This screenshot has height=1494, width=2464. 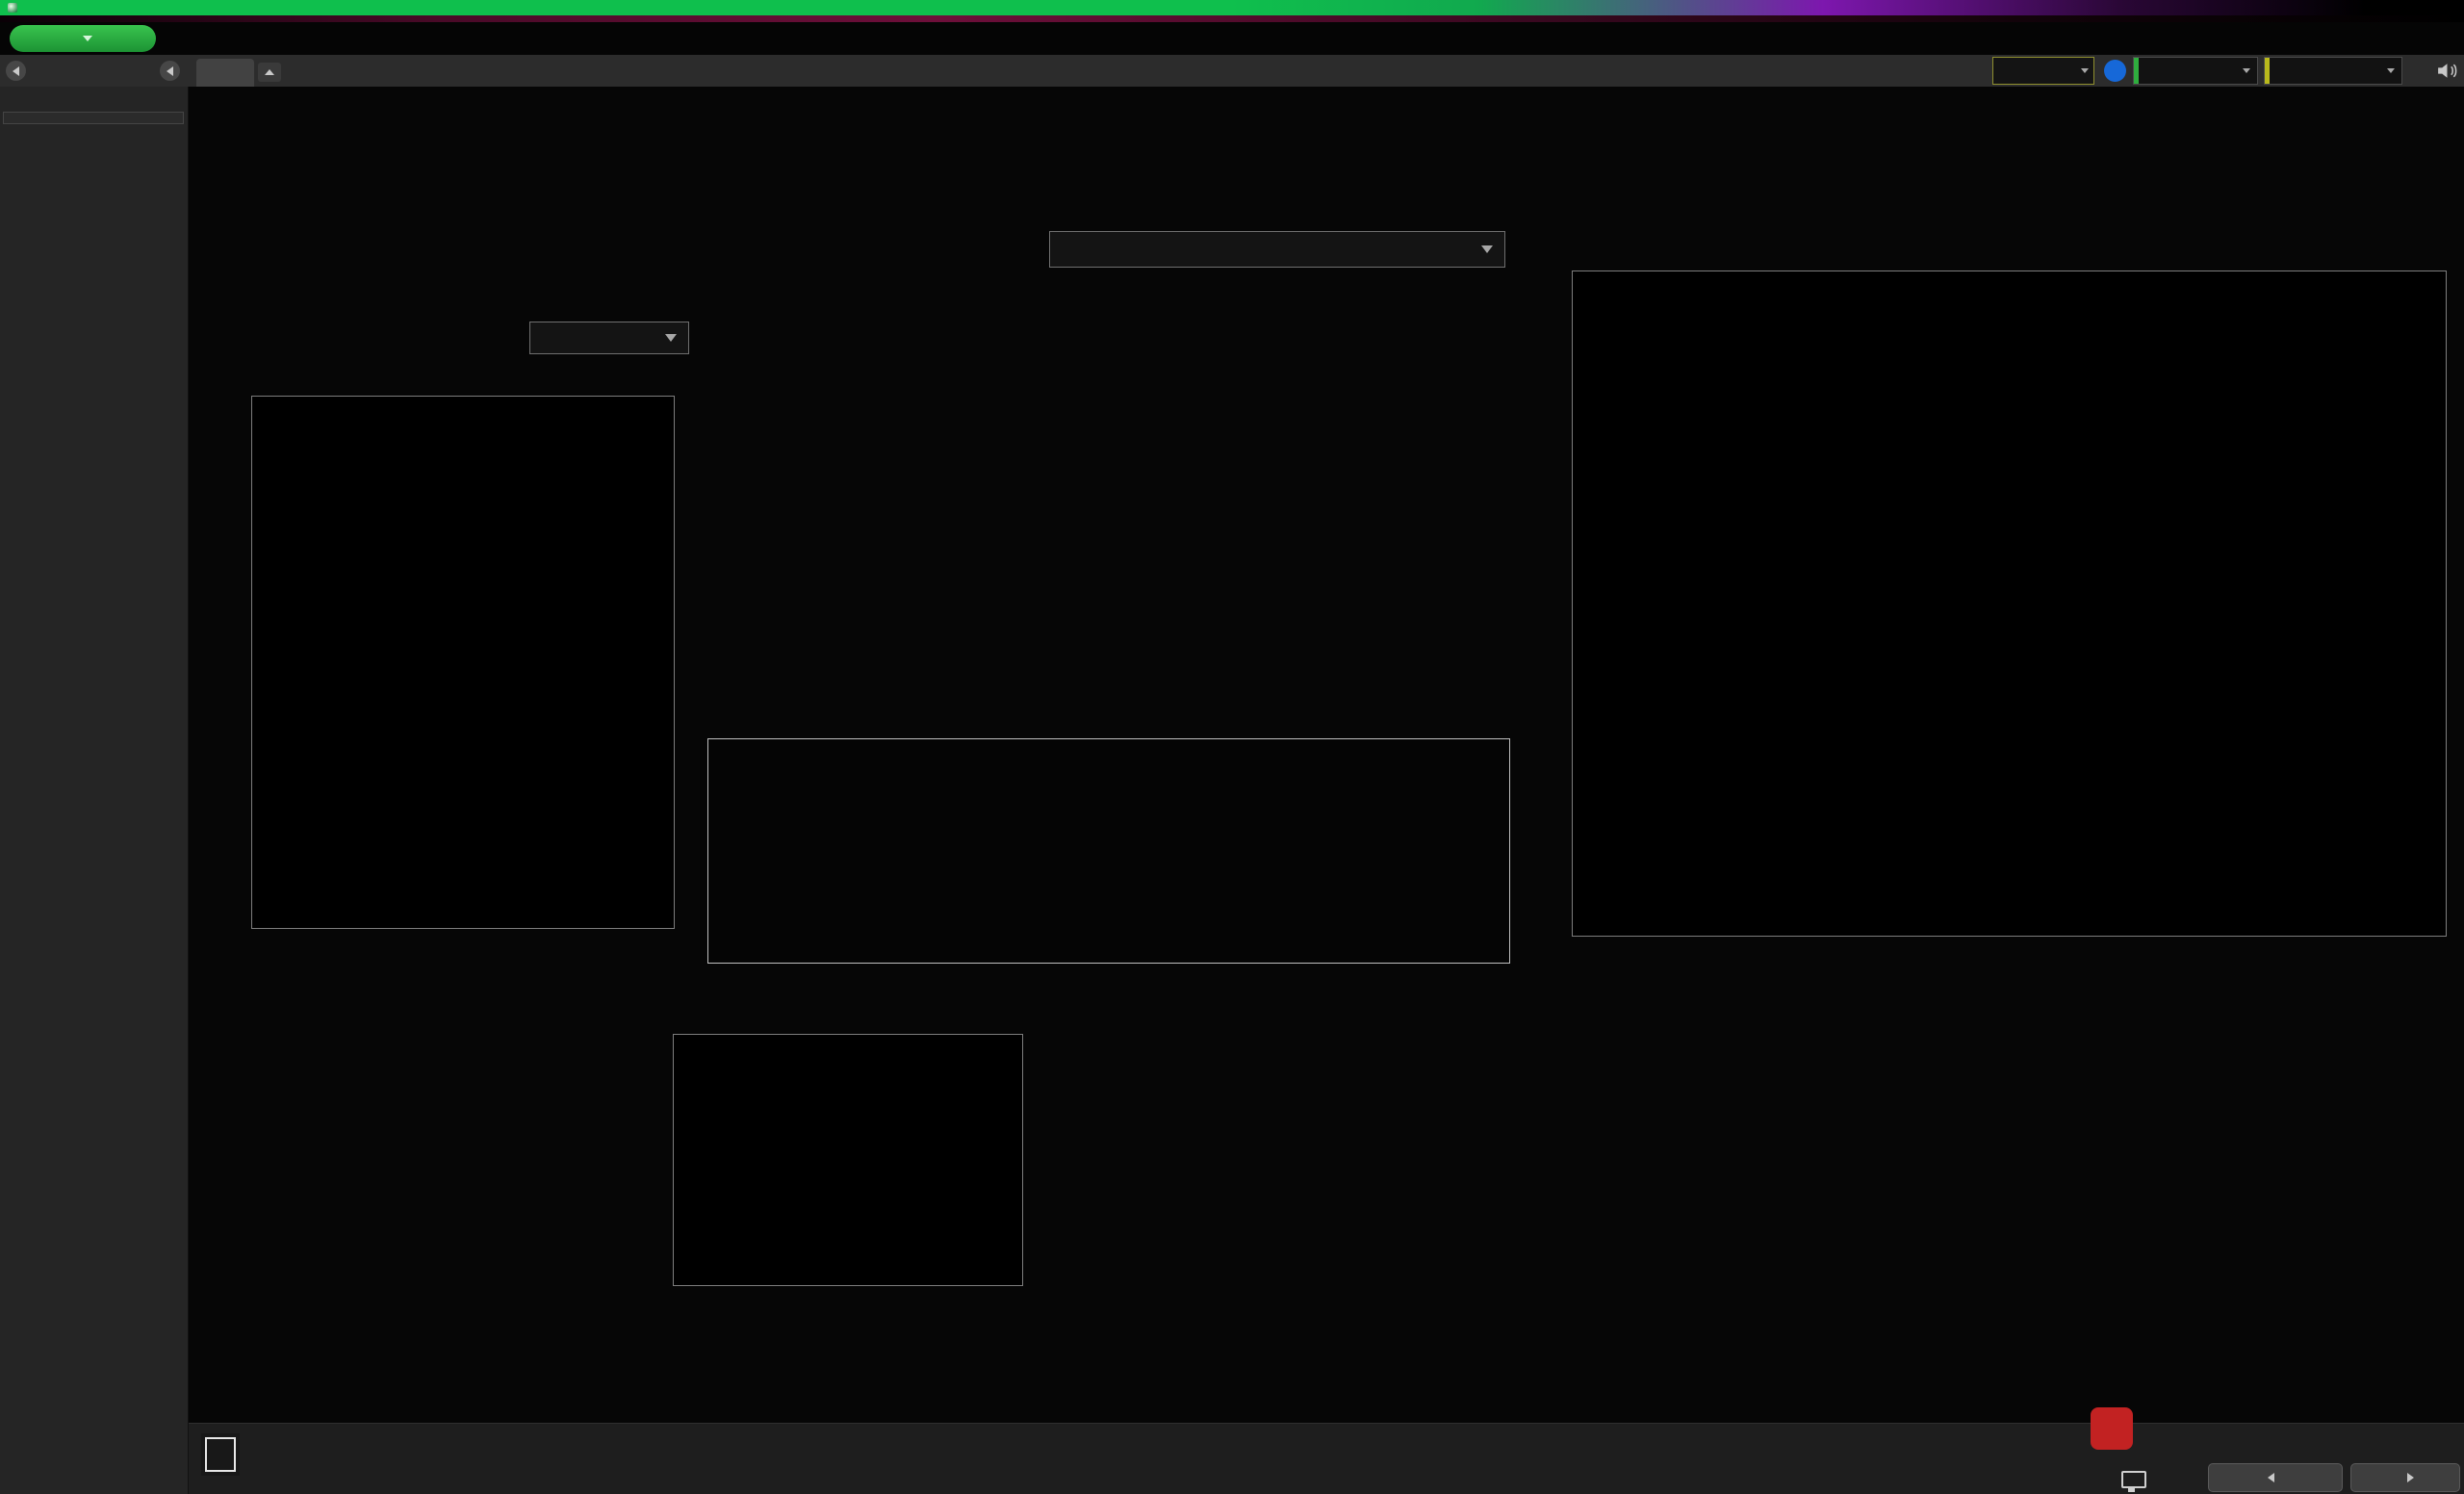 I want to click on next-arrow-icon, so click(x=2410, y=1478).